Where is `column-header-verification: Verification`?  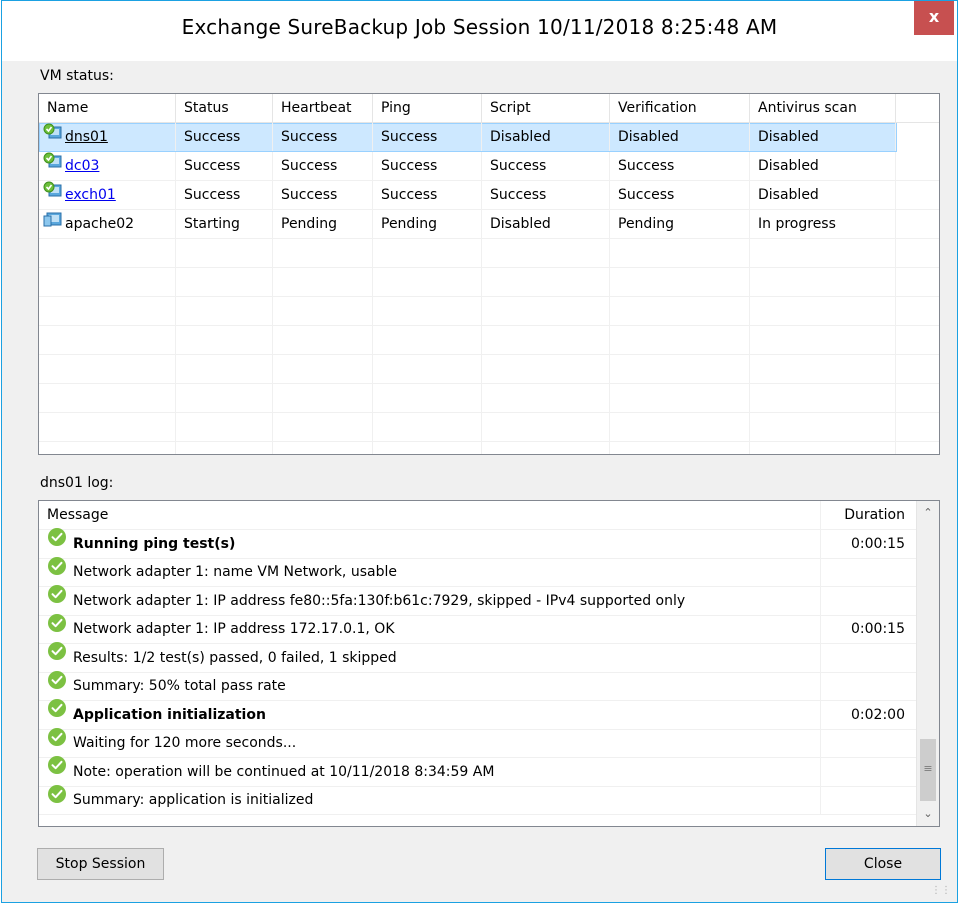
column-header-verification: Verification is located at coordinates (680, 108).